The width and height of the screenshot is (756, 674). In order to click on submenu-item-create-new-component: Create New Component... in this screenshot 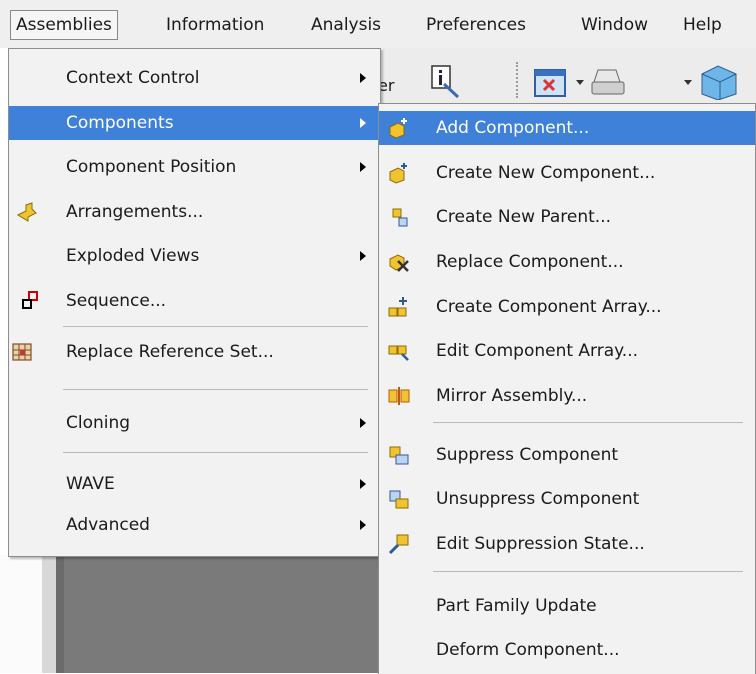, I will do `click(567, 173)`.